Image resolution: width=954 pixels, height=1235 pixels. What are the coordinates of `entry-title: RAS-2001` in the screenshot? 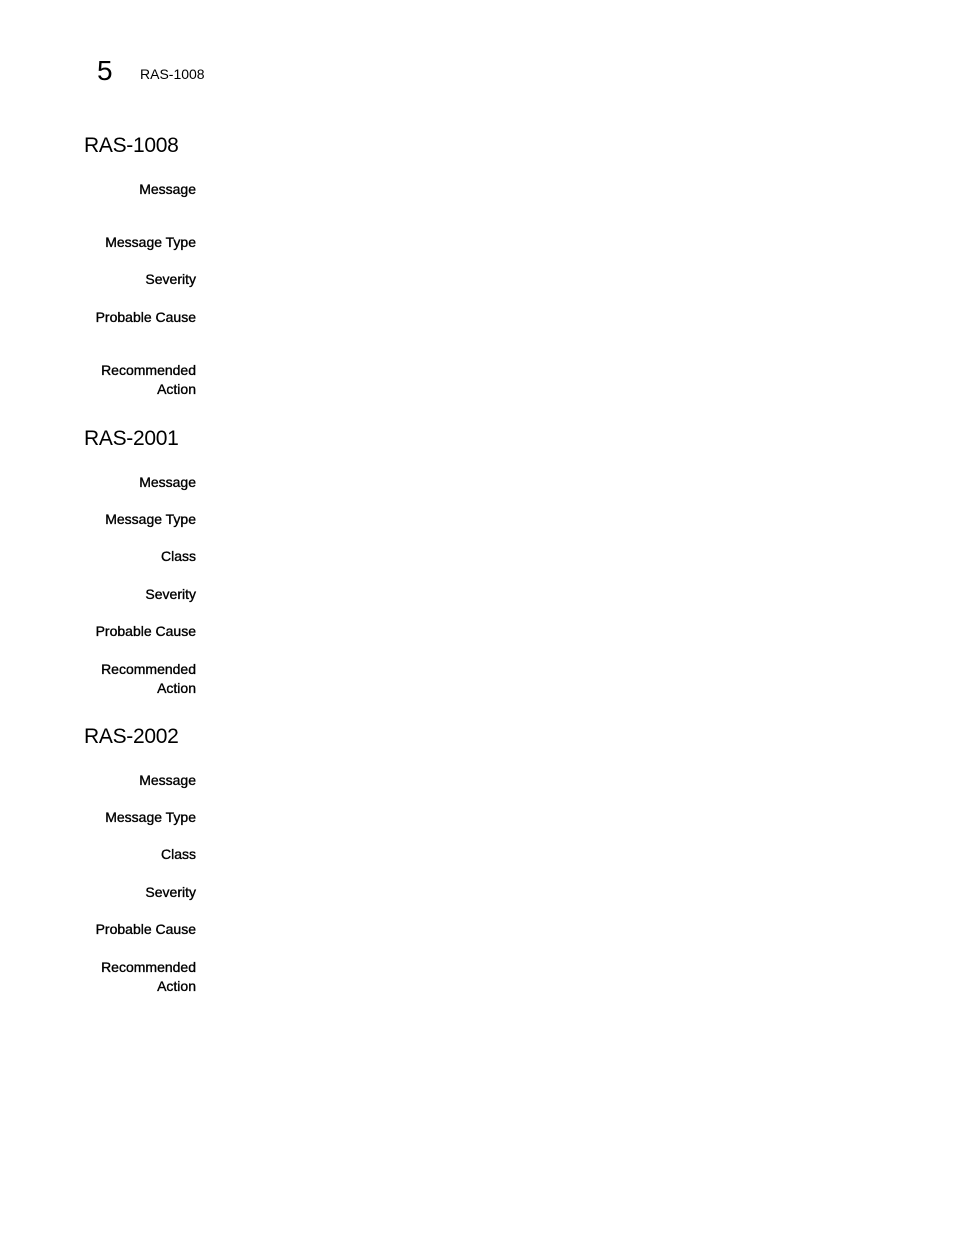 It's located at (131, 438).